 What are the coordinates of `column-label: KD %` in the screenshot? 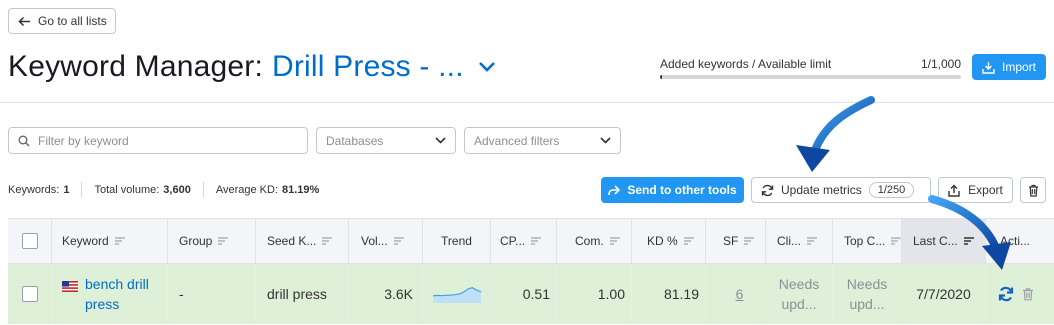 It's located at (662, 241).